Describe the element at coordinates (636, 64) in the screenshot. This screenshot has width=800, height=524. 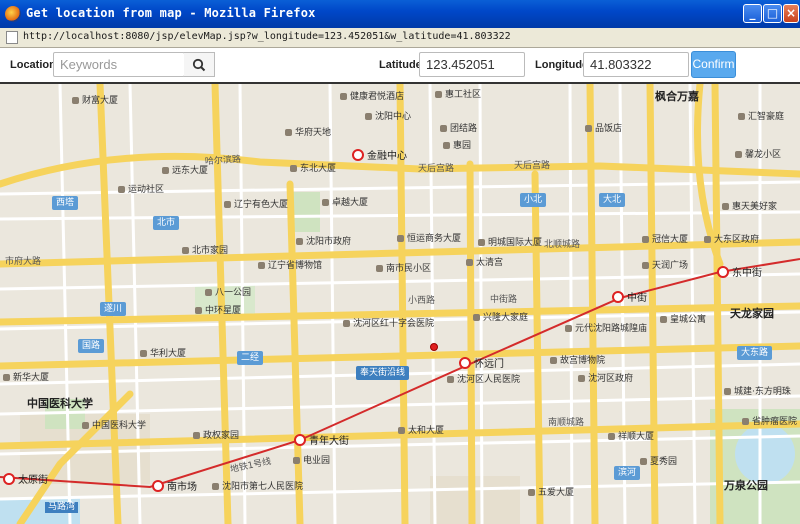
I see `longitude-input: 41.803322` at that location.